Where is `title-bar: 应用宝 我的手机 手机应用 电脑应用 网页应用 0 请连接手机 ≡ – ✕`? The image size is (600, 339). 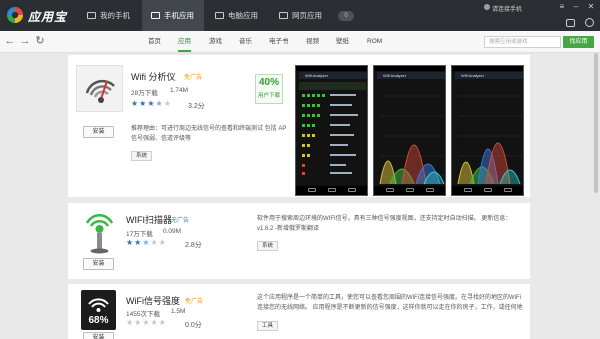
title-bar: 应用宝 我的手机 手机应用 电脑应用 网页应用 0 请连接手机 ≡ – ✕ is located at coordinates (300, 15).